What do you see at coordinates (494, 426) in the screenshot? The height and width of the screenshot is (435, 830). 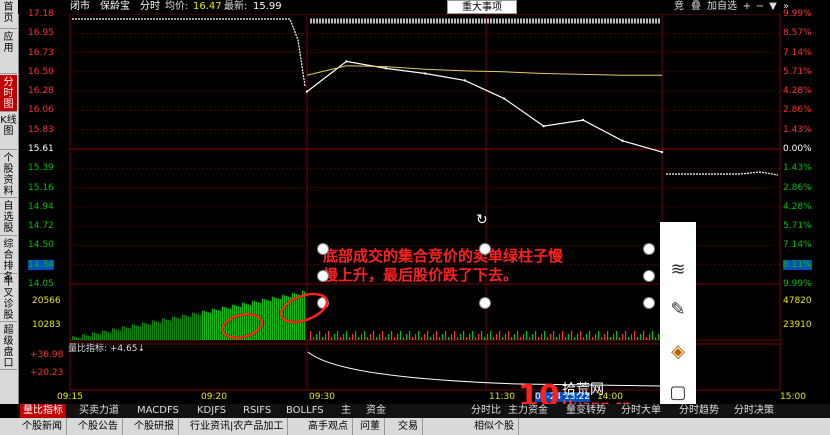 I see `info-tab-7: 相似个股` at bounding box center [494, 426].